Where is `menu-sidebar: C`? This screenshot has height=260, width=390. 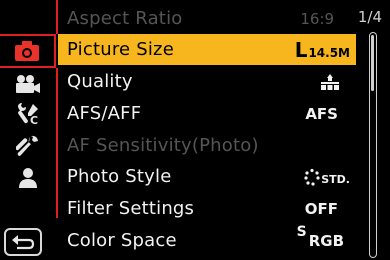
menu-sidebar: C is located at coordinates (29, 130).